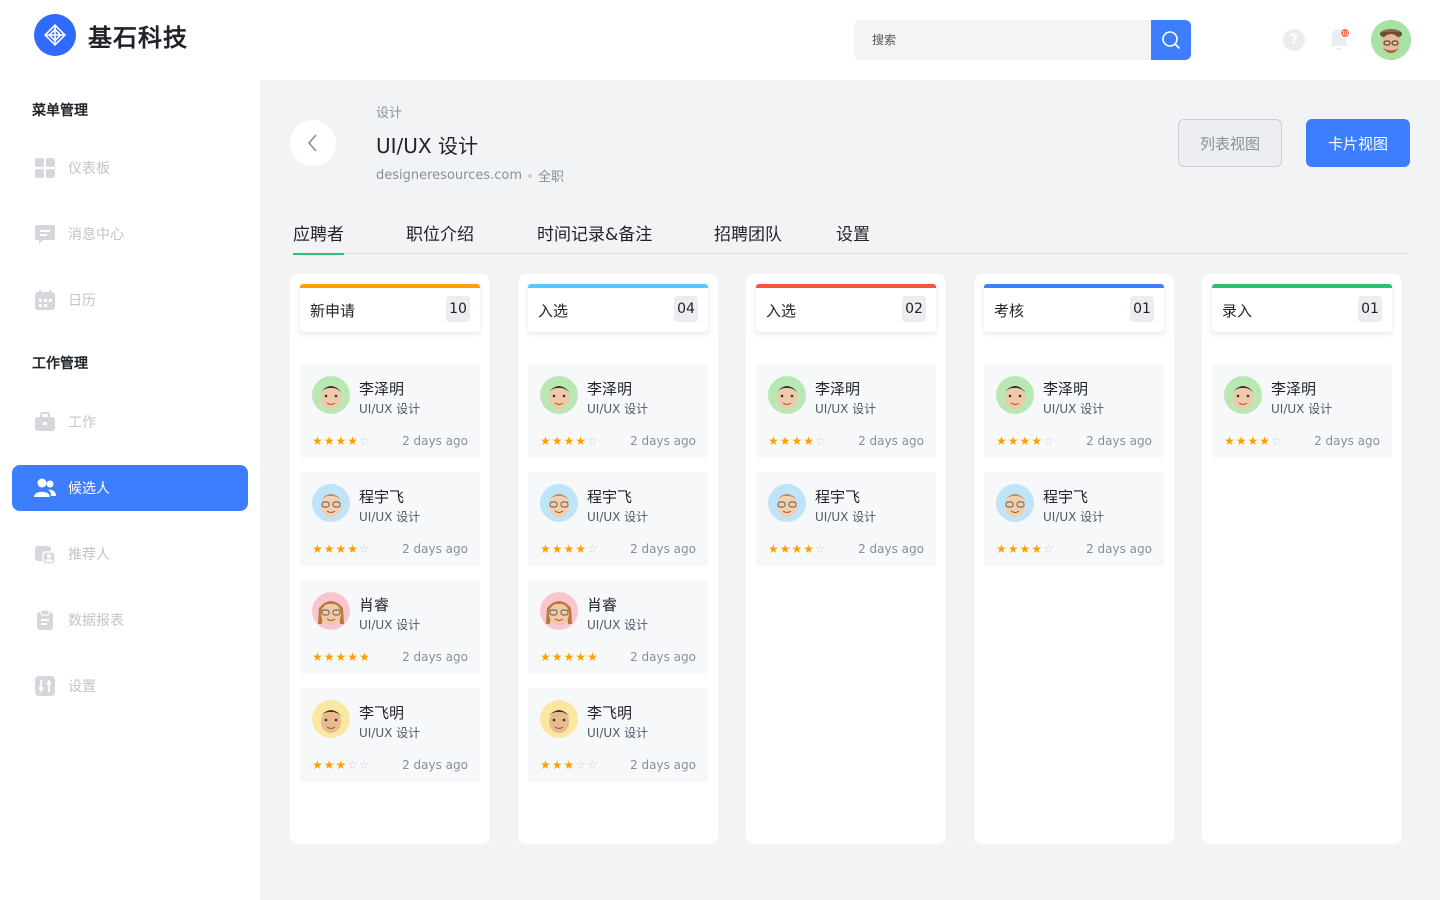  Describe the element at coordinates (389, 111) in the screenshot. I see `breadcrumb: 设计` at that location.